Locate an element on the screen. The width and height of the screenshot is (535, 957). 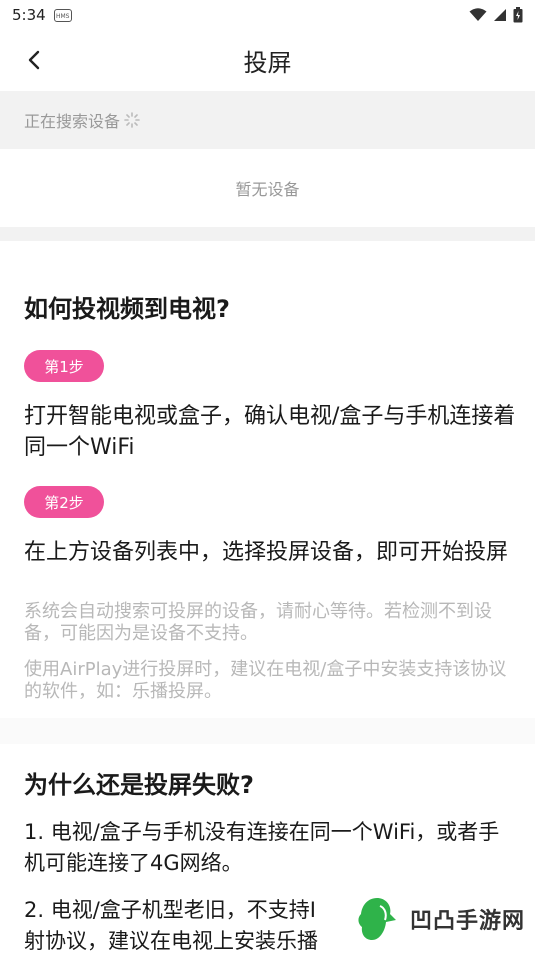
status-bar: 5:34 HMS is located at coordinates (267, 15).